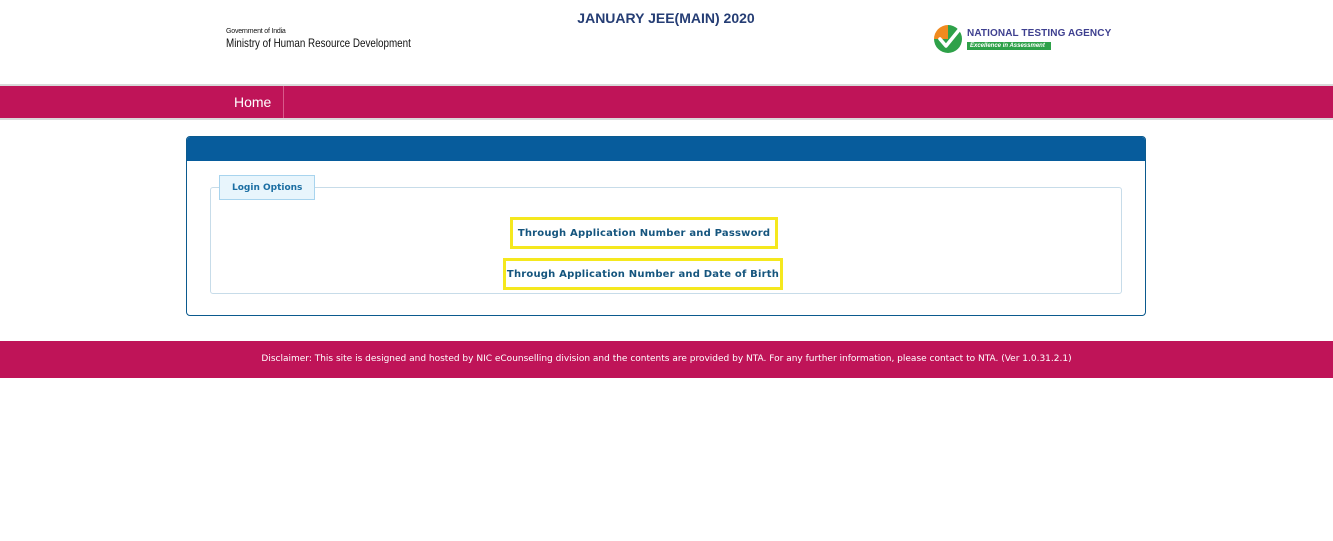 The image size is (1333, 541). What do you see at coordinates (1009, 46) in the screenshot?
I see `nta-tagline: Excellence in Assessment` at bounding box center [1009, 46].